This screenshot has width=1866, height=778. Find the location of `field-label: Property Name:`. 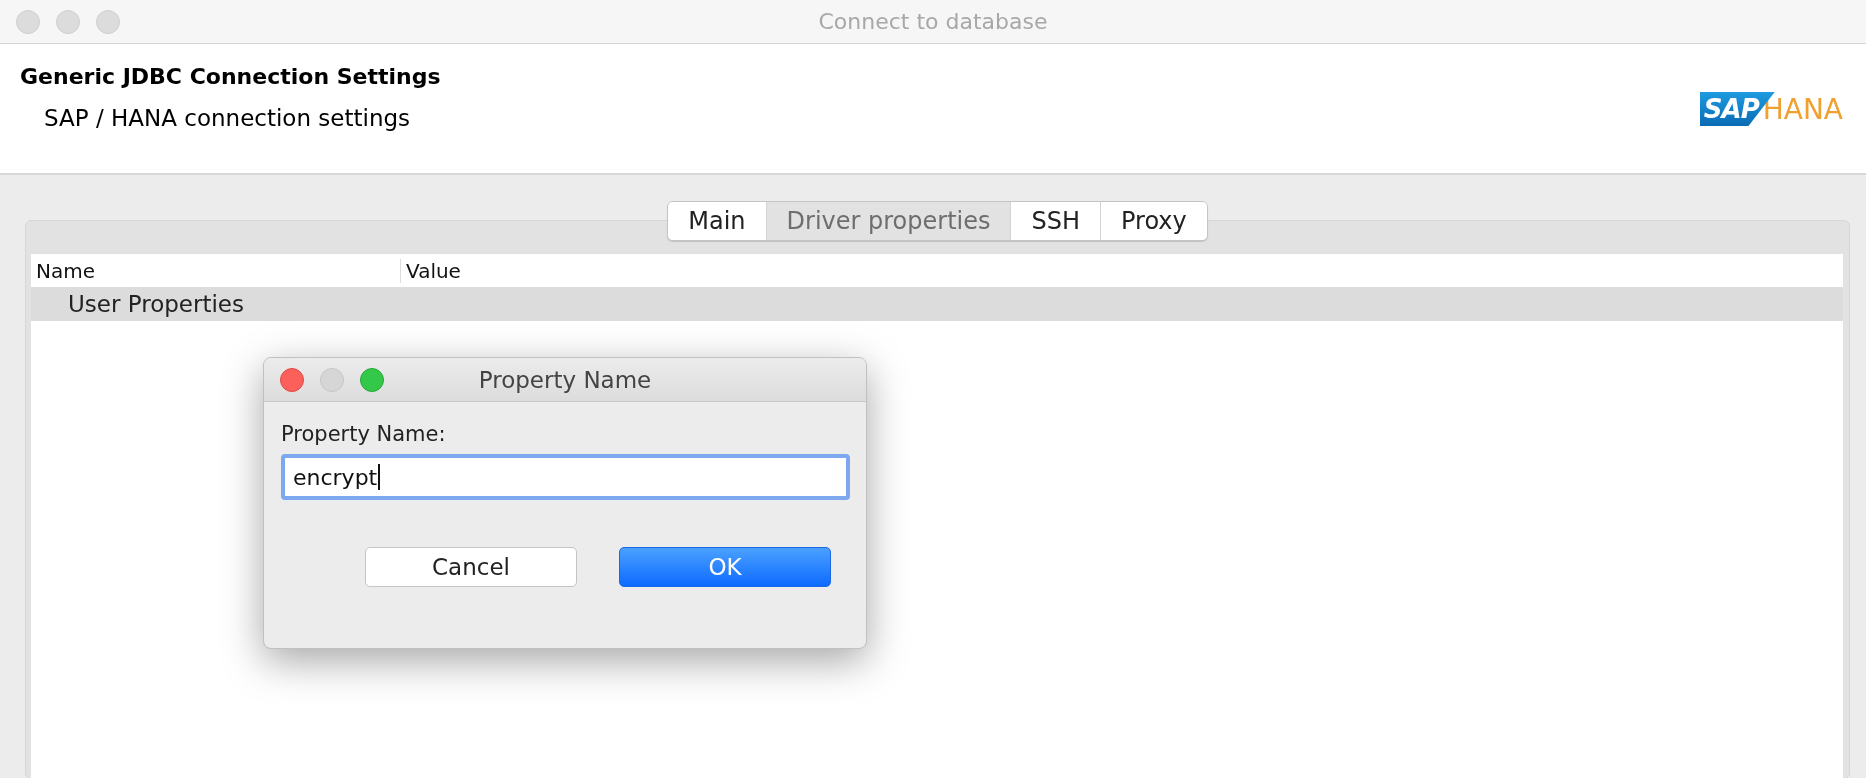

field-label: Property Name: is located at coordinates (364, 434).